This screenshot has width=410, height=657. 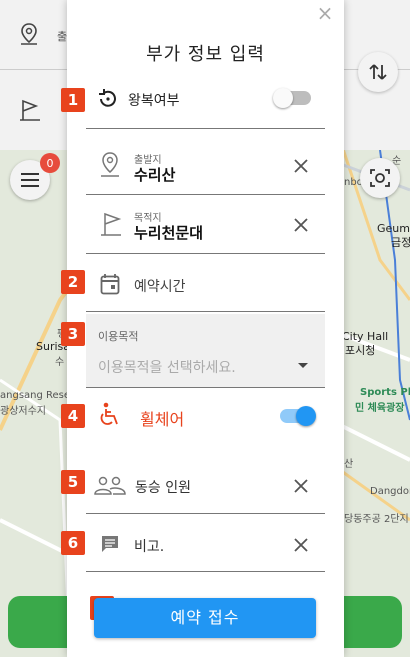 I want to click on round-trip-row: 왕복여부, so click(x=205, y=104).